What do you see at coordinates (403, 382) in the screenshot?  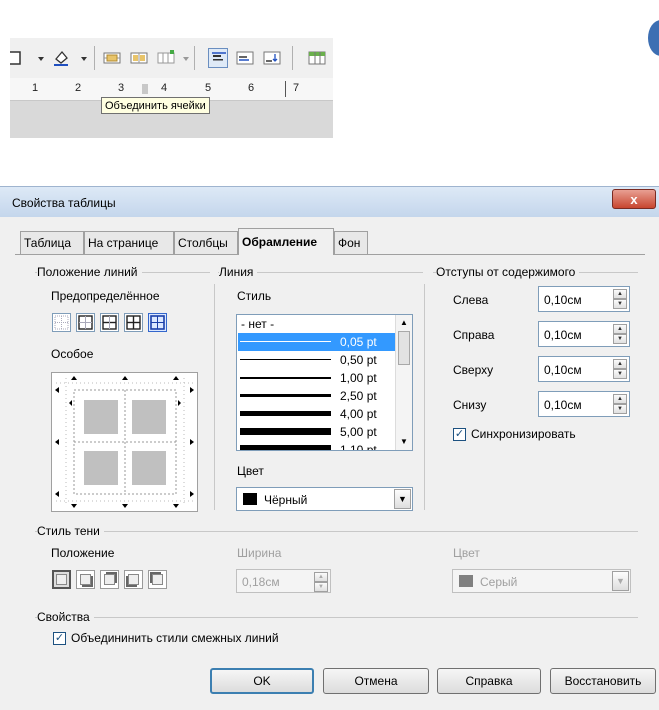 I see `line-style-scrollbar: ▲ ▼` at bounding box center [403, 382].